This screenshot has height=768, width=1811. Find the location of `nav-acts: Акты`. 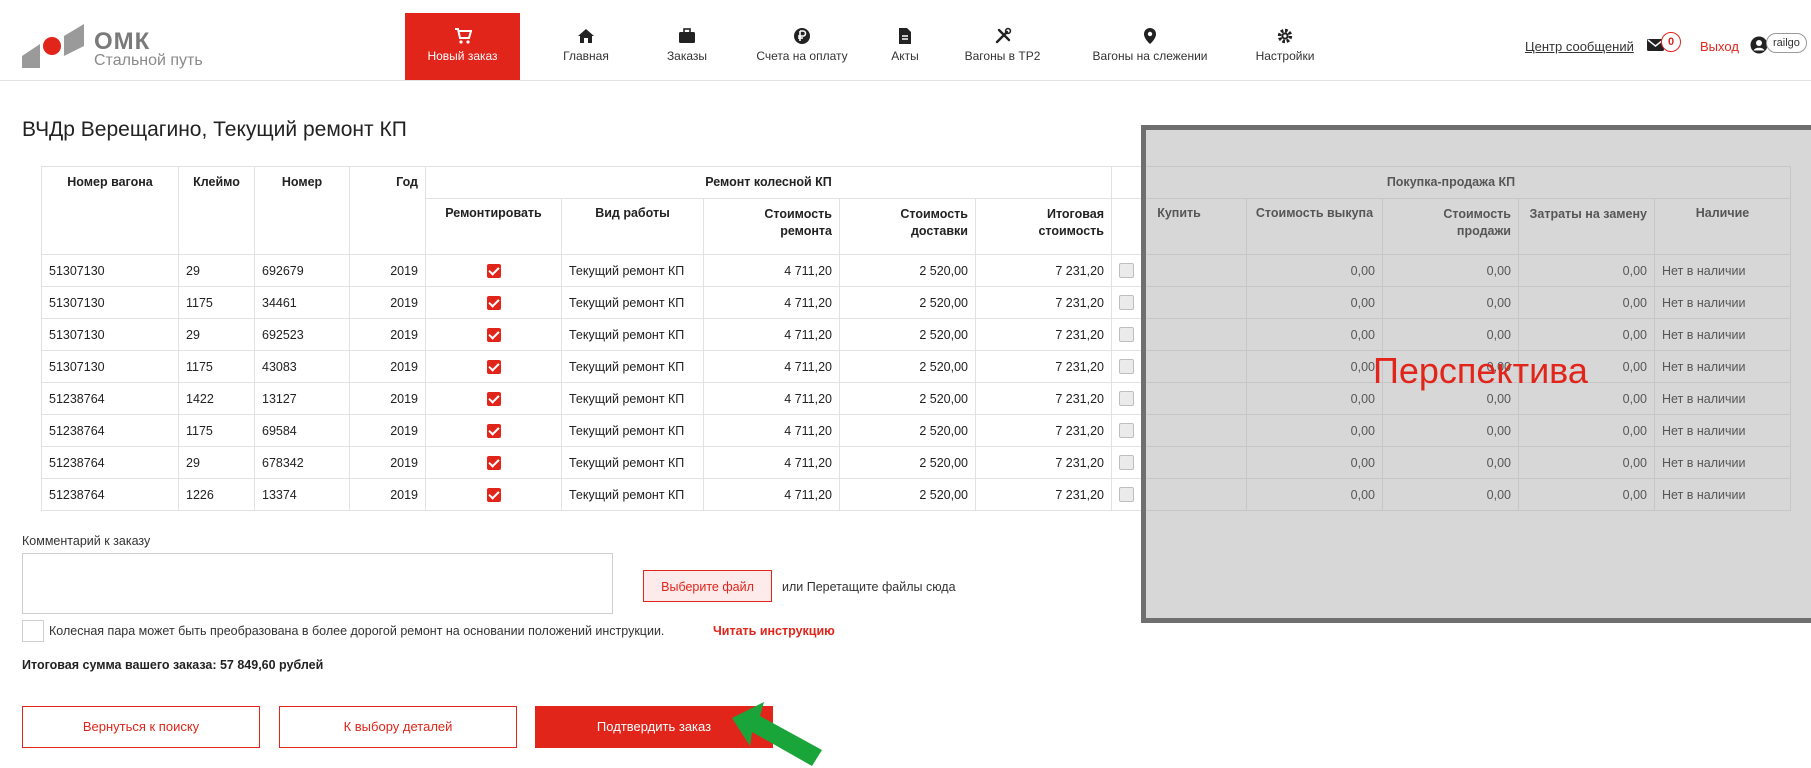

nav-acts: Акты is located at coordinates (905, 46).